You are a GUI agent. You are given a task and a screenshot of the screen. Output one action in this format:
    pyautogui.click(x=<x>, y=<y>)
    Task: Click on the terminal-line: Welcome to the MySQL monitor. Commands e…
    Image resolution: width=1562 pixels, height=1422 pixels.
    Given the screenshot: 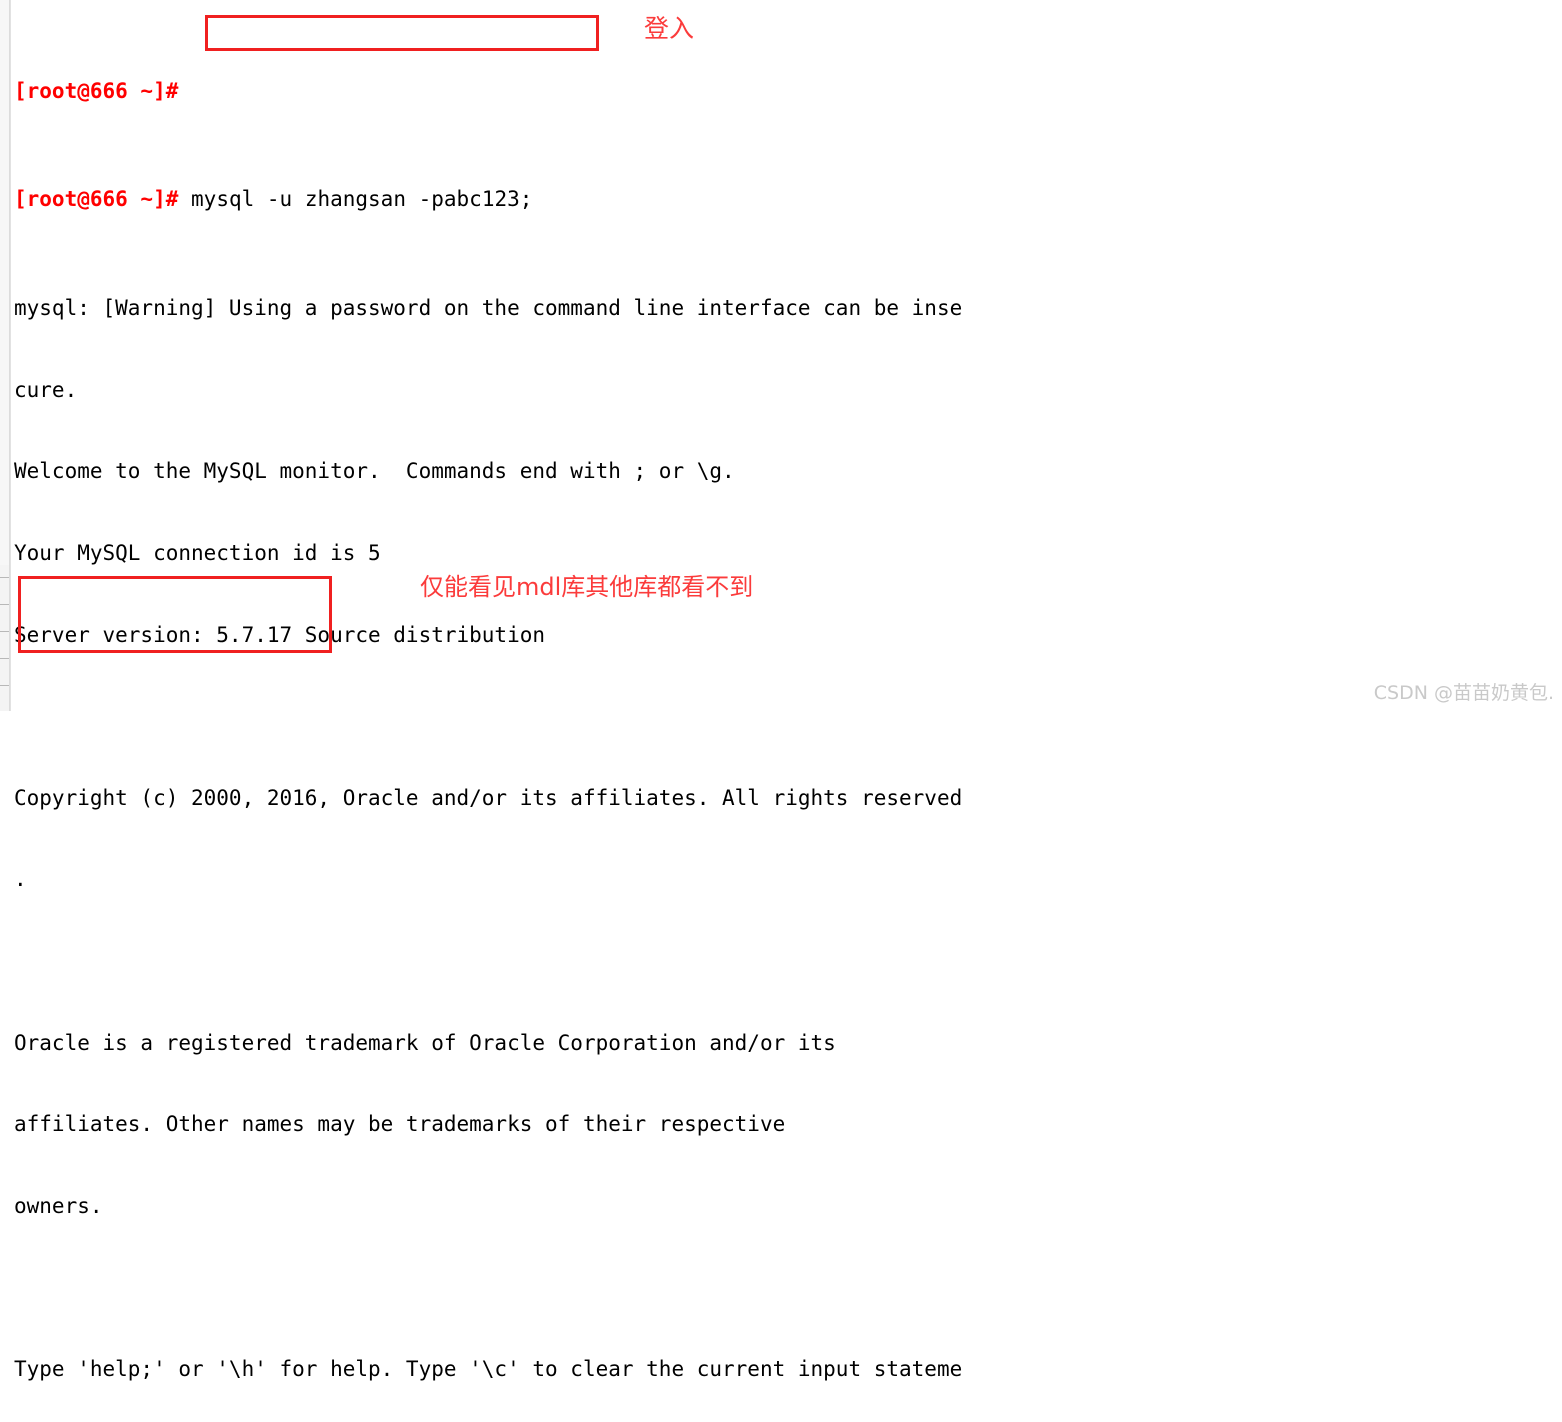 What is the action you would take?
    pyautogui.click(x=374, y=471)
    